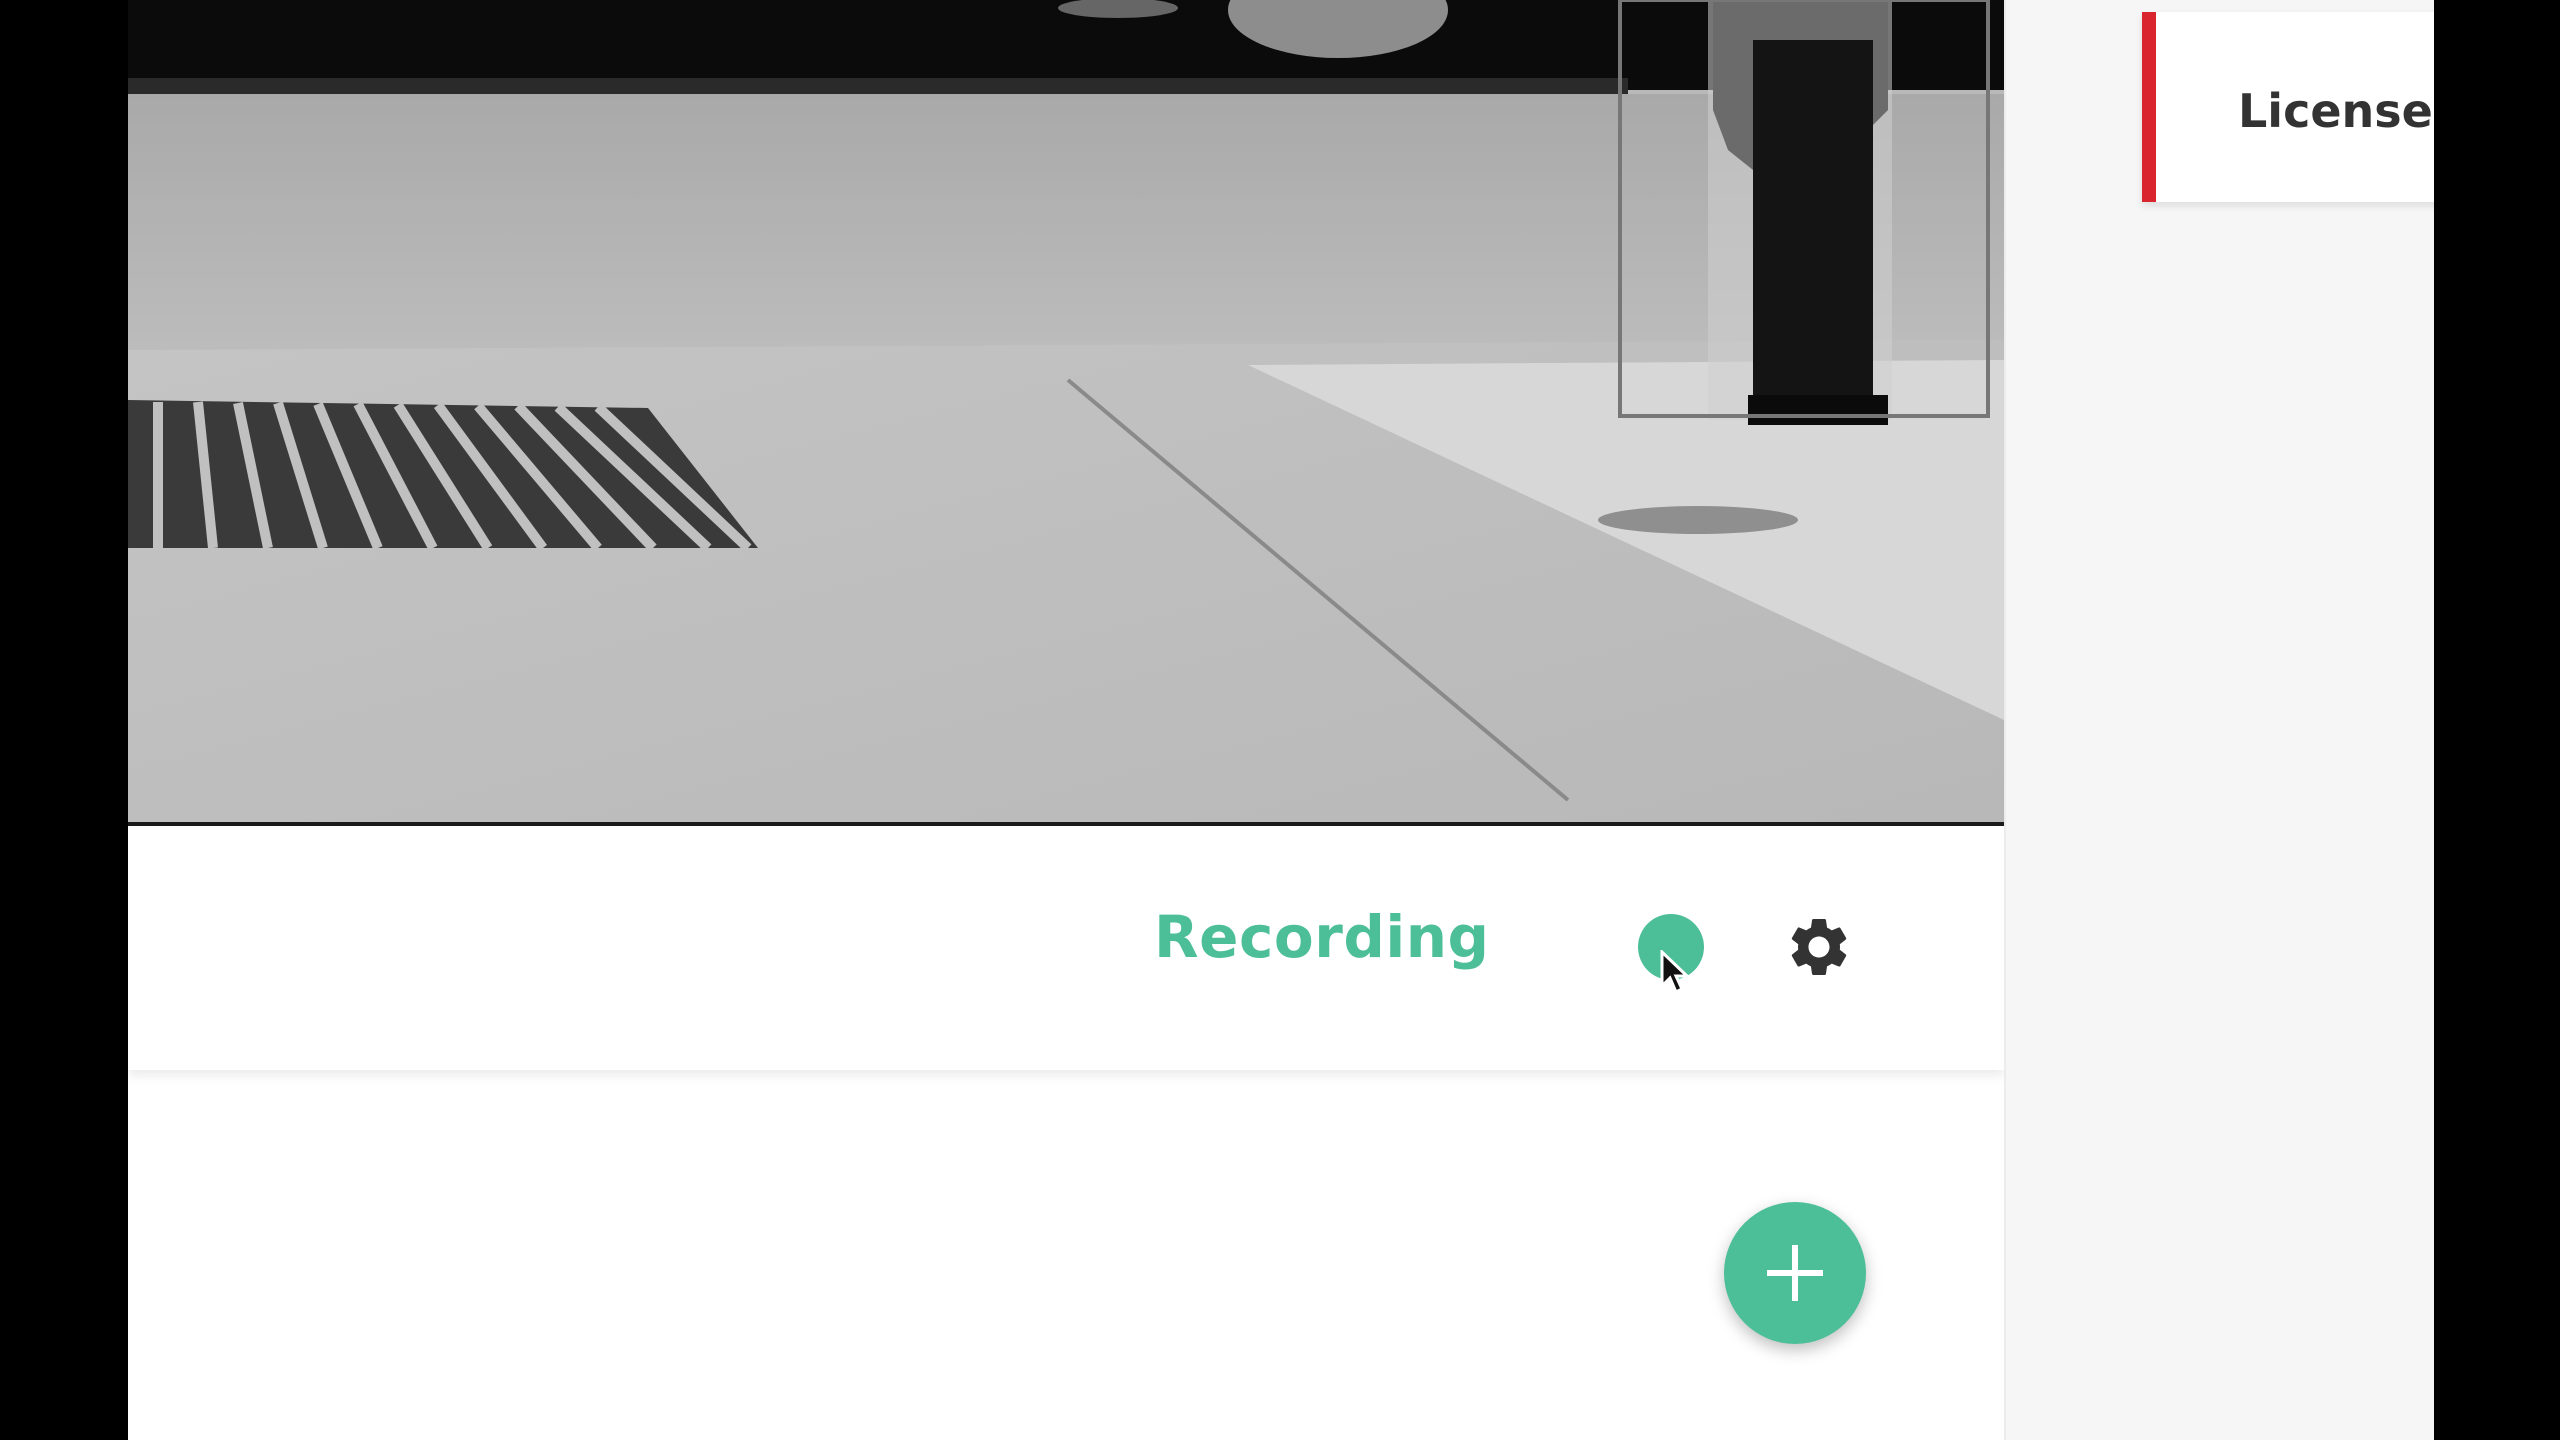 This screenshot has width=2560, height=1440. What do you see at coordinates (1322, 937) in the screenshot?
I see `recording-status-label: Recording` at bounding box center [1322, 937].